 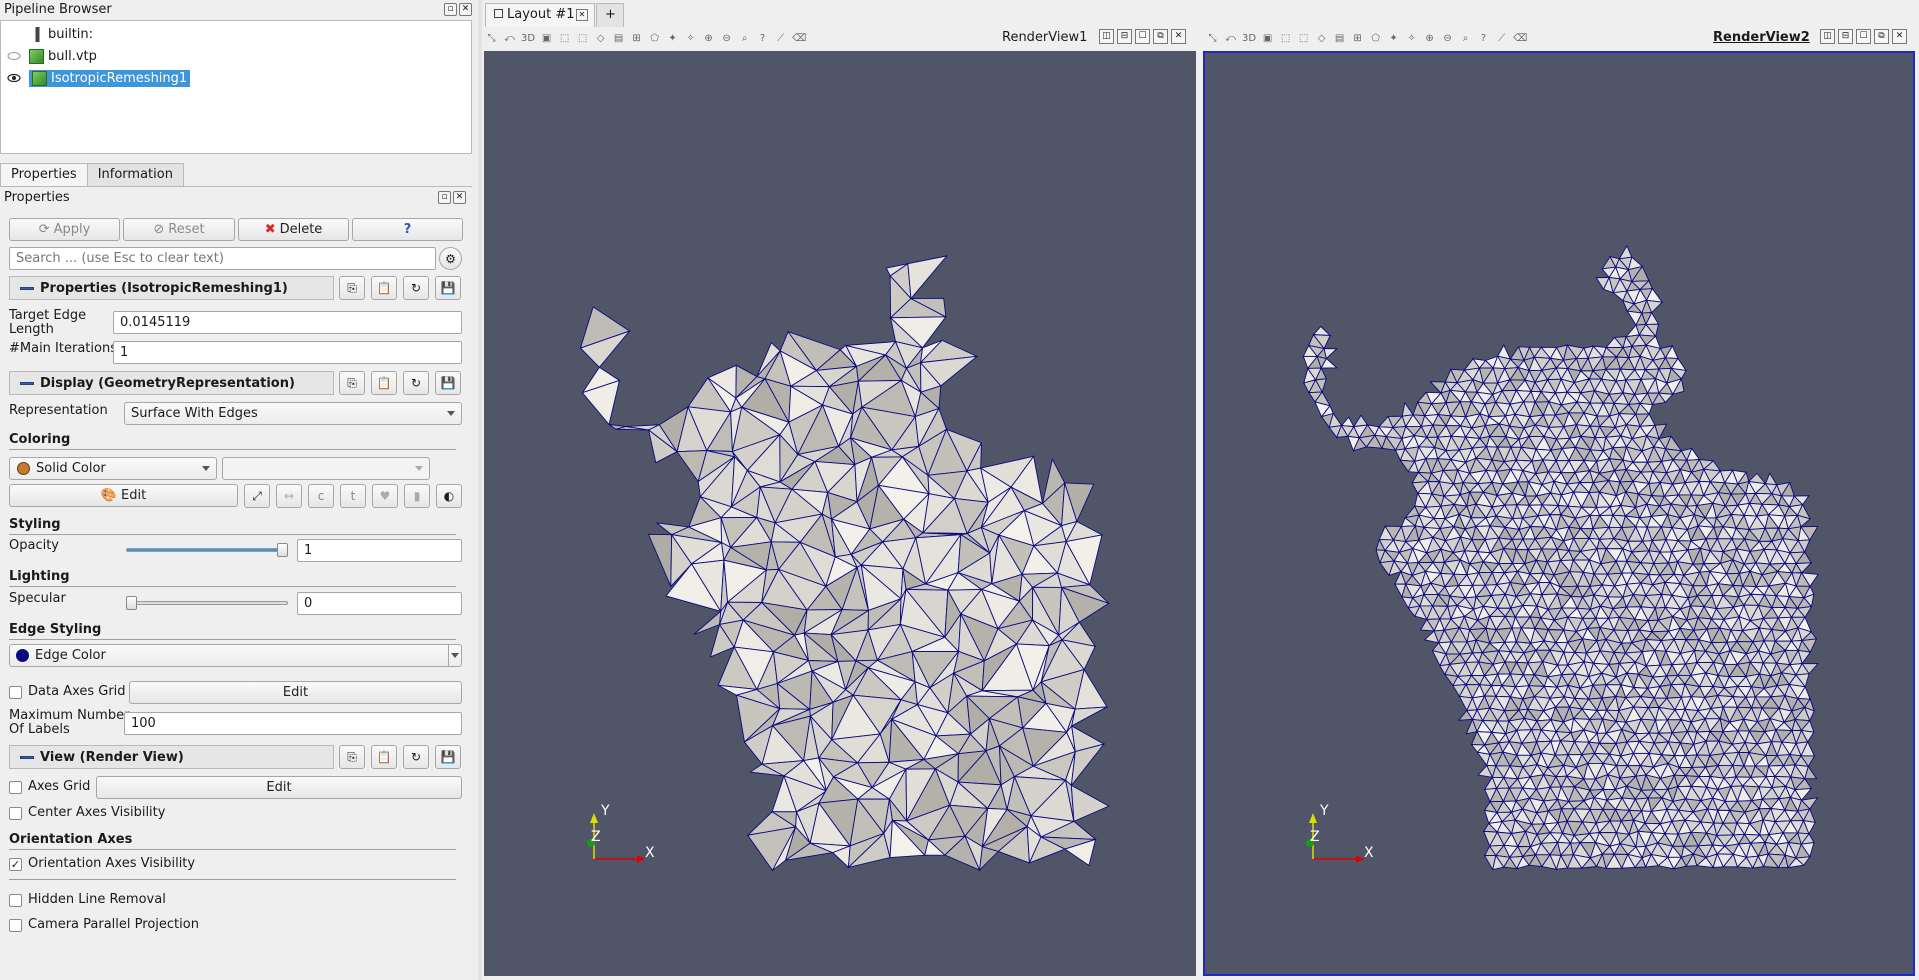 What do you see at coordinates (15, 813) in the screenshot?
I see `center-axes-checkbox` at bounding box center [15, 813].